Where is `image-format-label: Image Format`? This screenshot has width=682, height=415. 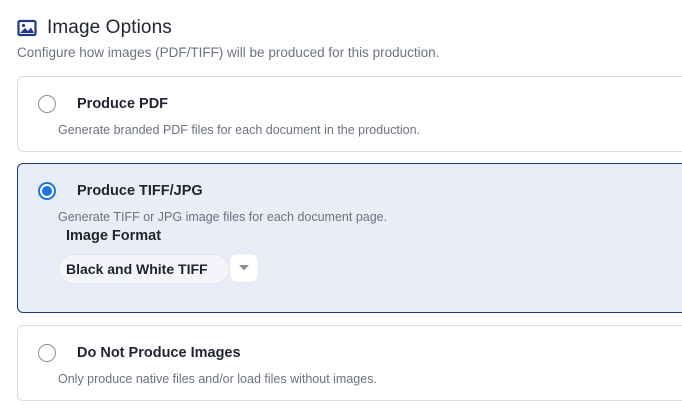
image-format-label: Image Format is located at coordinates (114, 236).